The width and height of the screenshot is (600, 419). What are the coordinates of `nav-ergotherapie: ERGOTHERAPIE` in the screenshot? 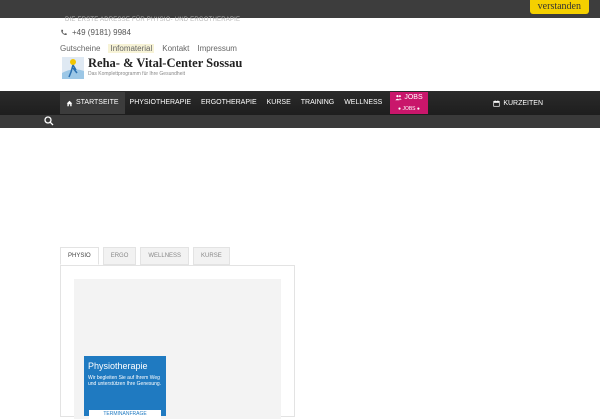 It's located at (229, 103).